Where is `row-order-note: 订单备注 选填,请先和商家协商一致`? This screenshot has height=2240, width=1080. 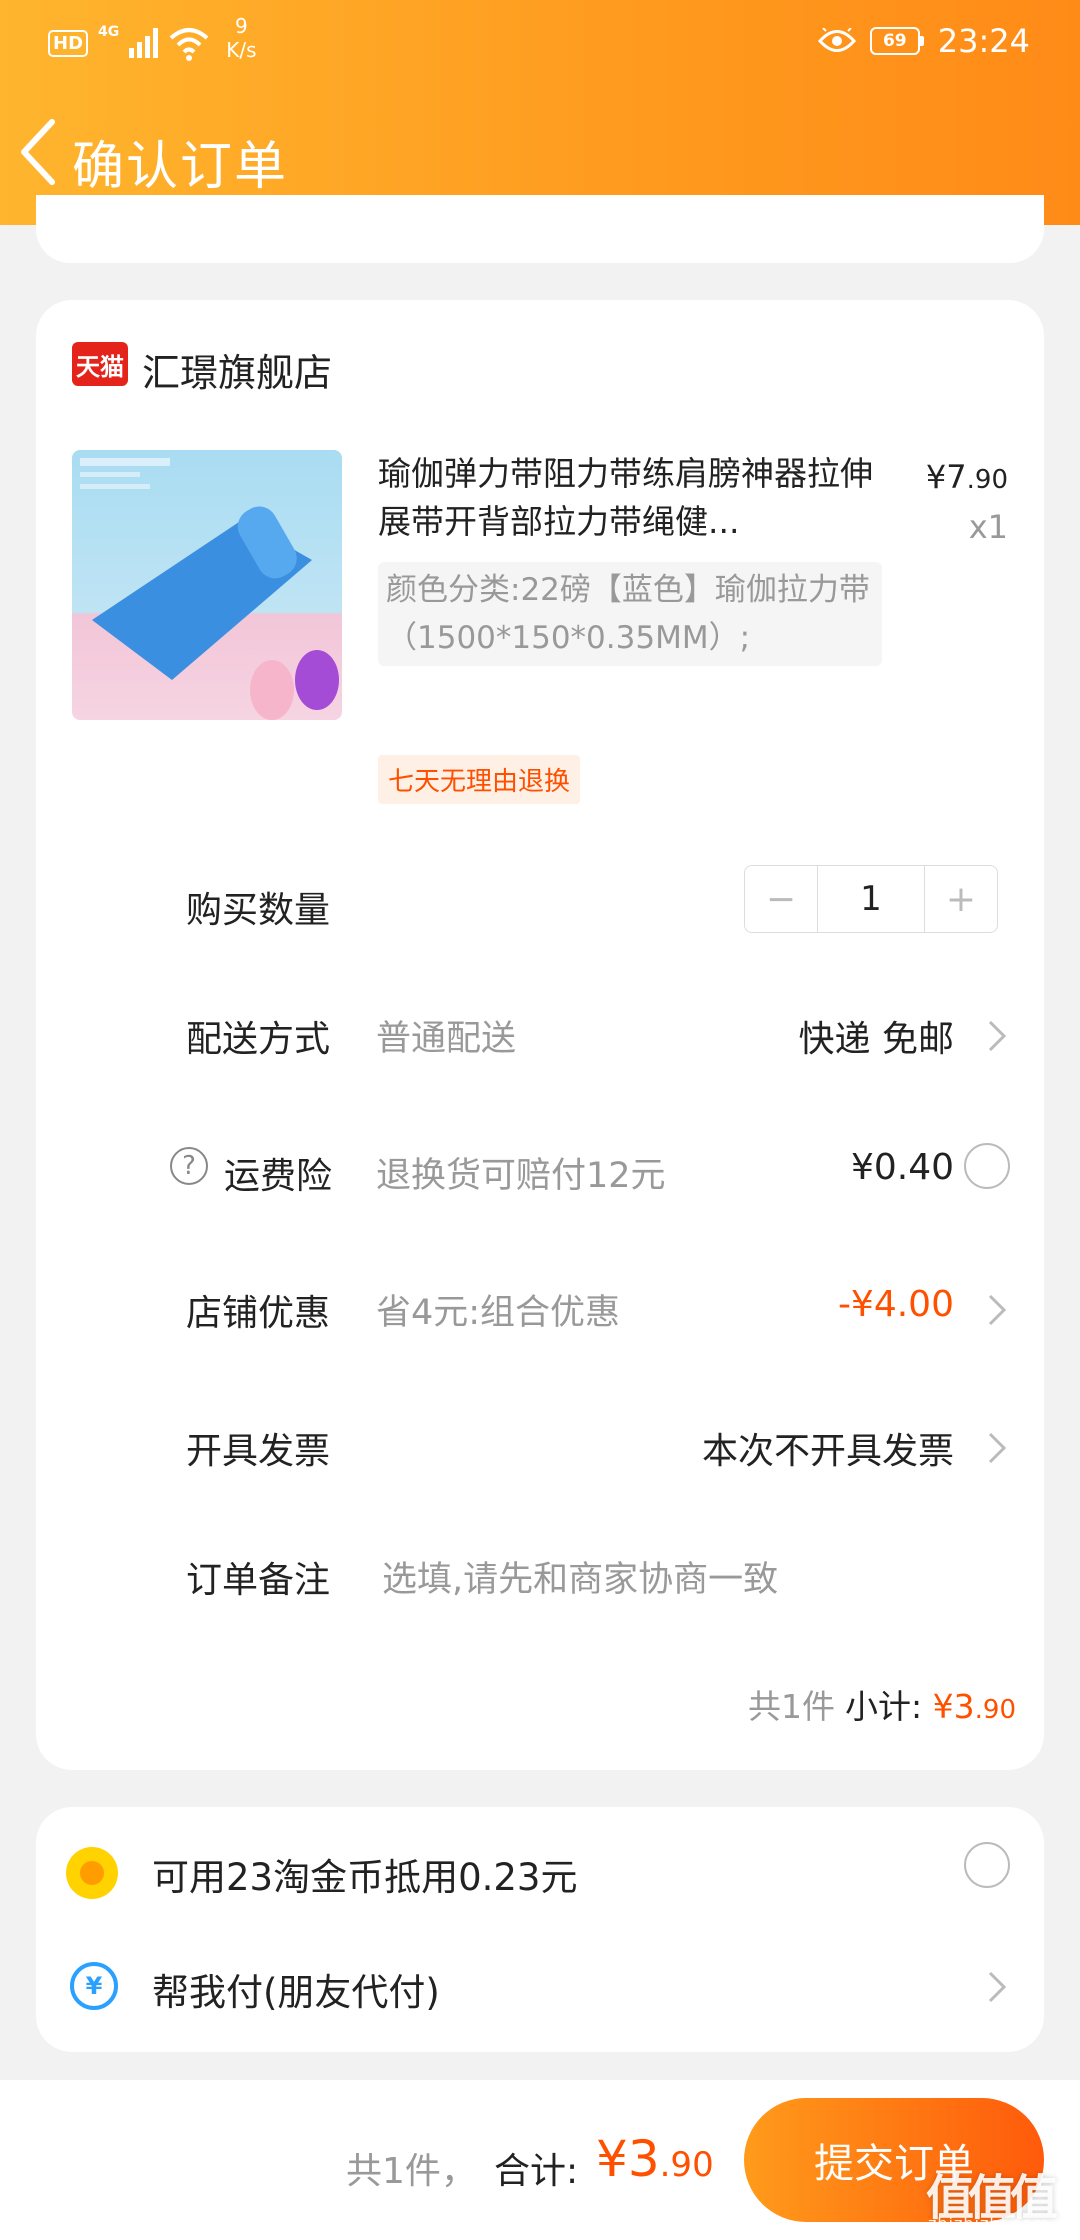 row-order-note: 订单备注 选填,请先和商家协商一致 is located at coordinates (540, 1573).